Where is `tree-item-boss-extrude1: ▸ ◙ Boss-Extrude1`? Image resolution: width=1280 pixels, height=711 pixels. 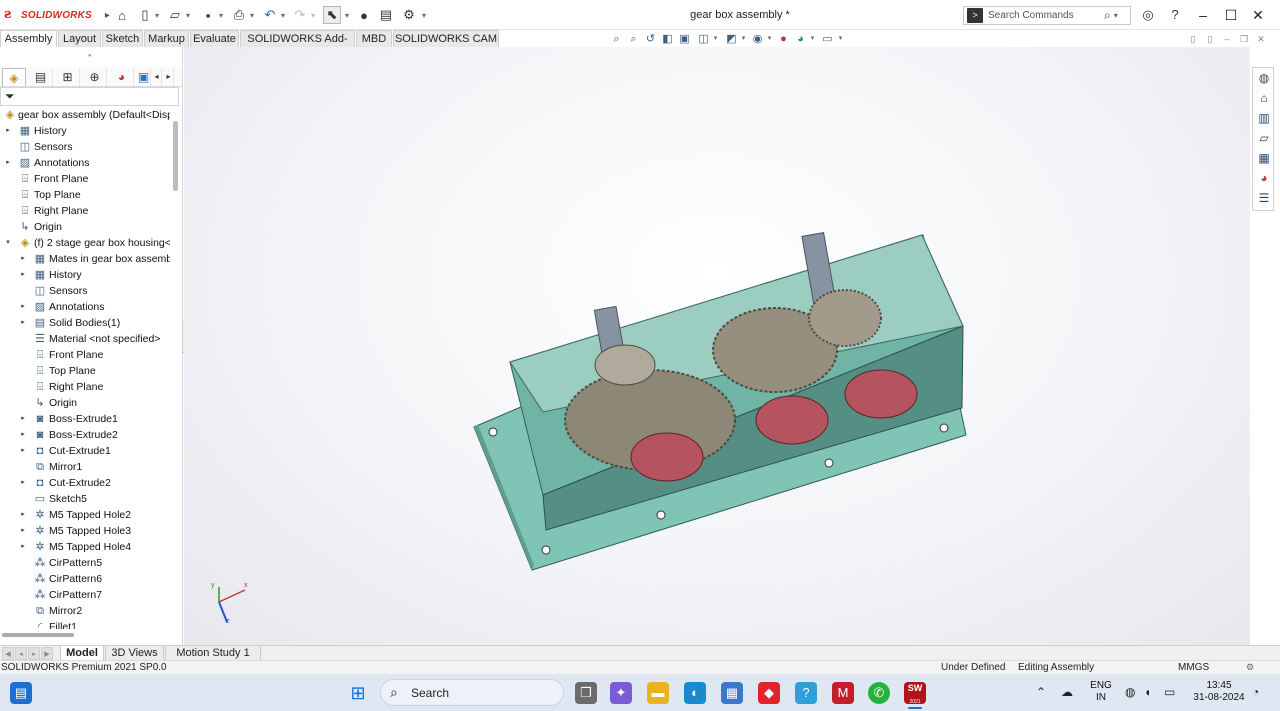 tree-item-boss-extrude1: ▸ ◙ Boss-Extrude1 is located at coordinates (86, 419).